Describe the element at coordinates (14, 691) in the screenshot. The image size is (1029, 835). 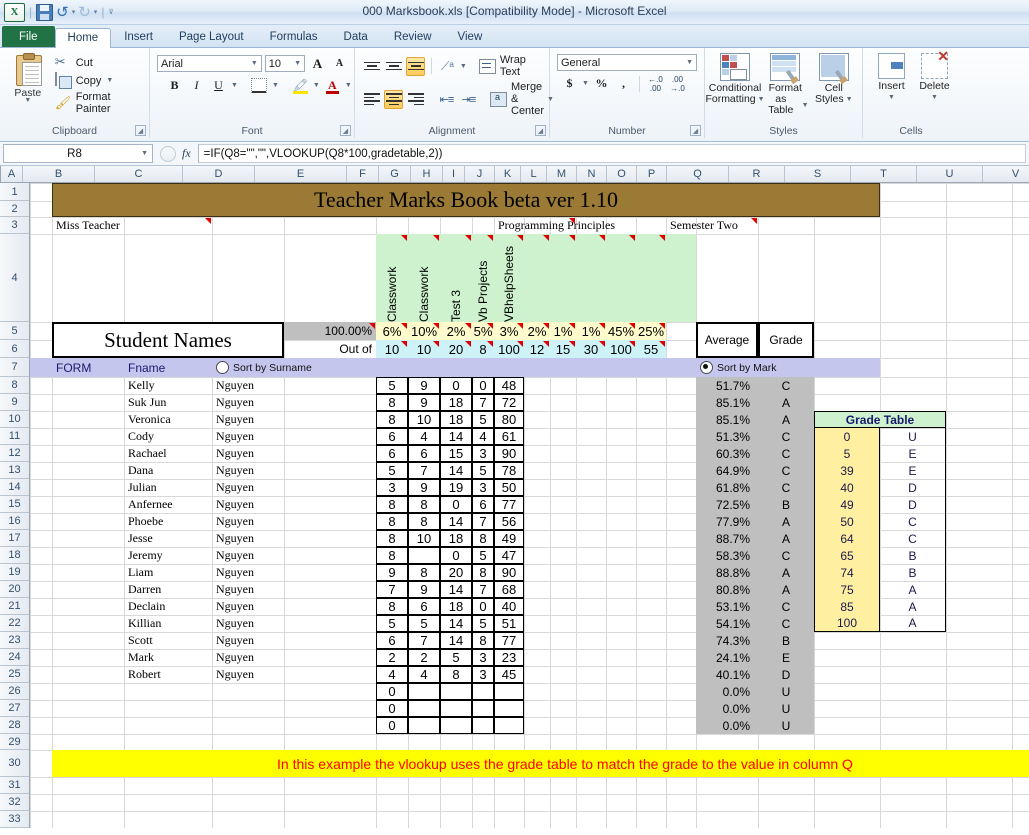
I see `row-header-26: 26` at that location.